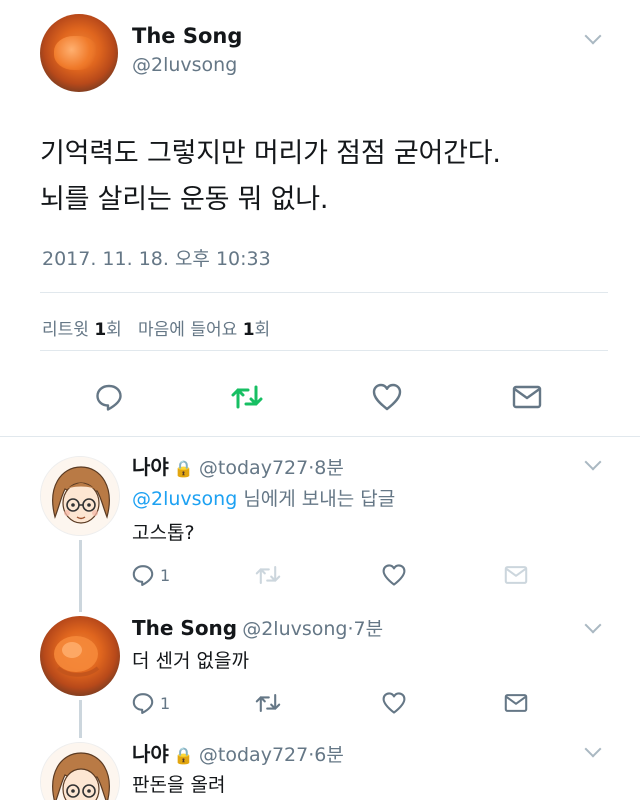 This screenshot has width=640, height=800. What do you see at coordinates (79, 53) in the screenshot?
I see `author-avatar` at bounding box center [79, 53].